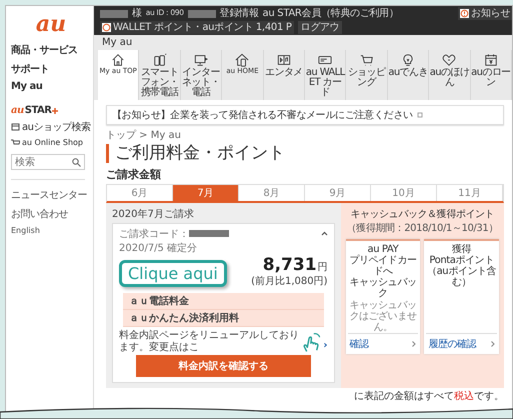 The width and height of the screenshot is (513, 419). I want to click on home-icon, so click(118, 60).